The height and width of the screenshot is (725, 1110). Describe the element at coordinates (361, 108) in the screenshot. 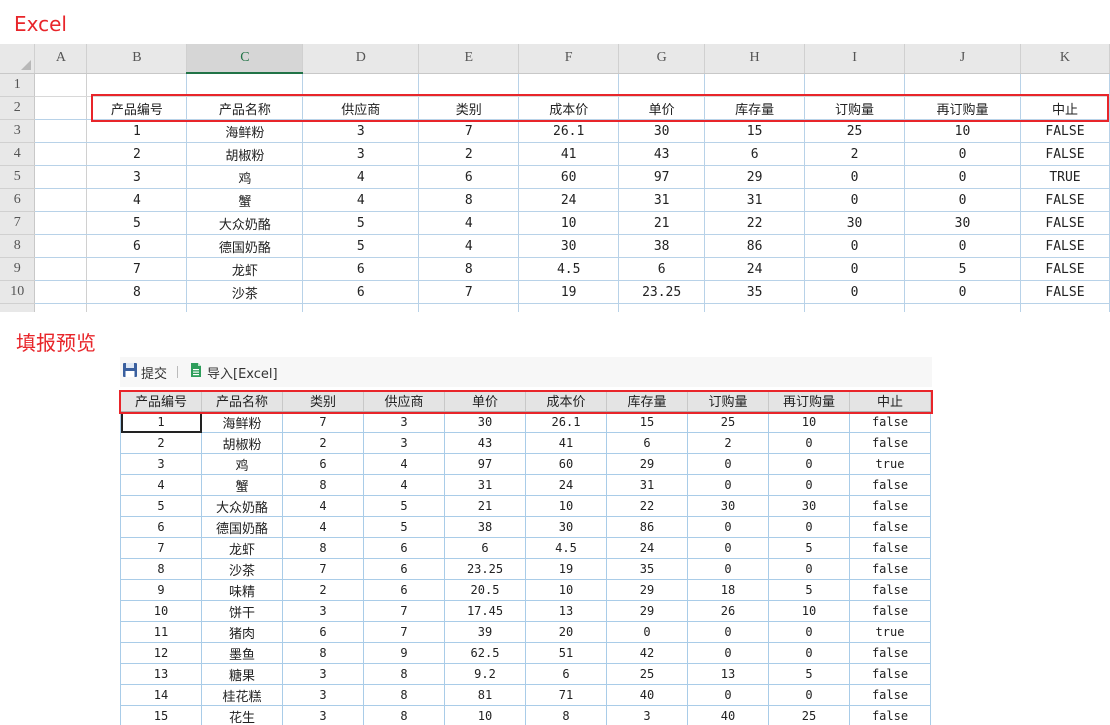

I see `excel-cell: 供应商` at that location.